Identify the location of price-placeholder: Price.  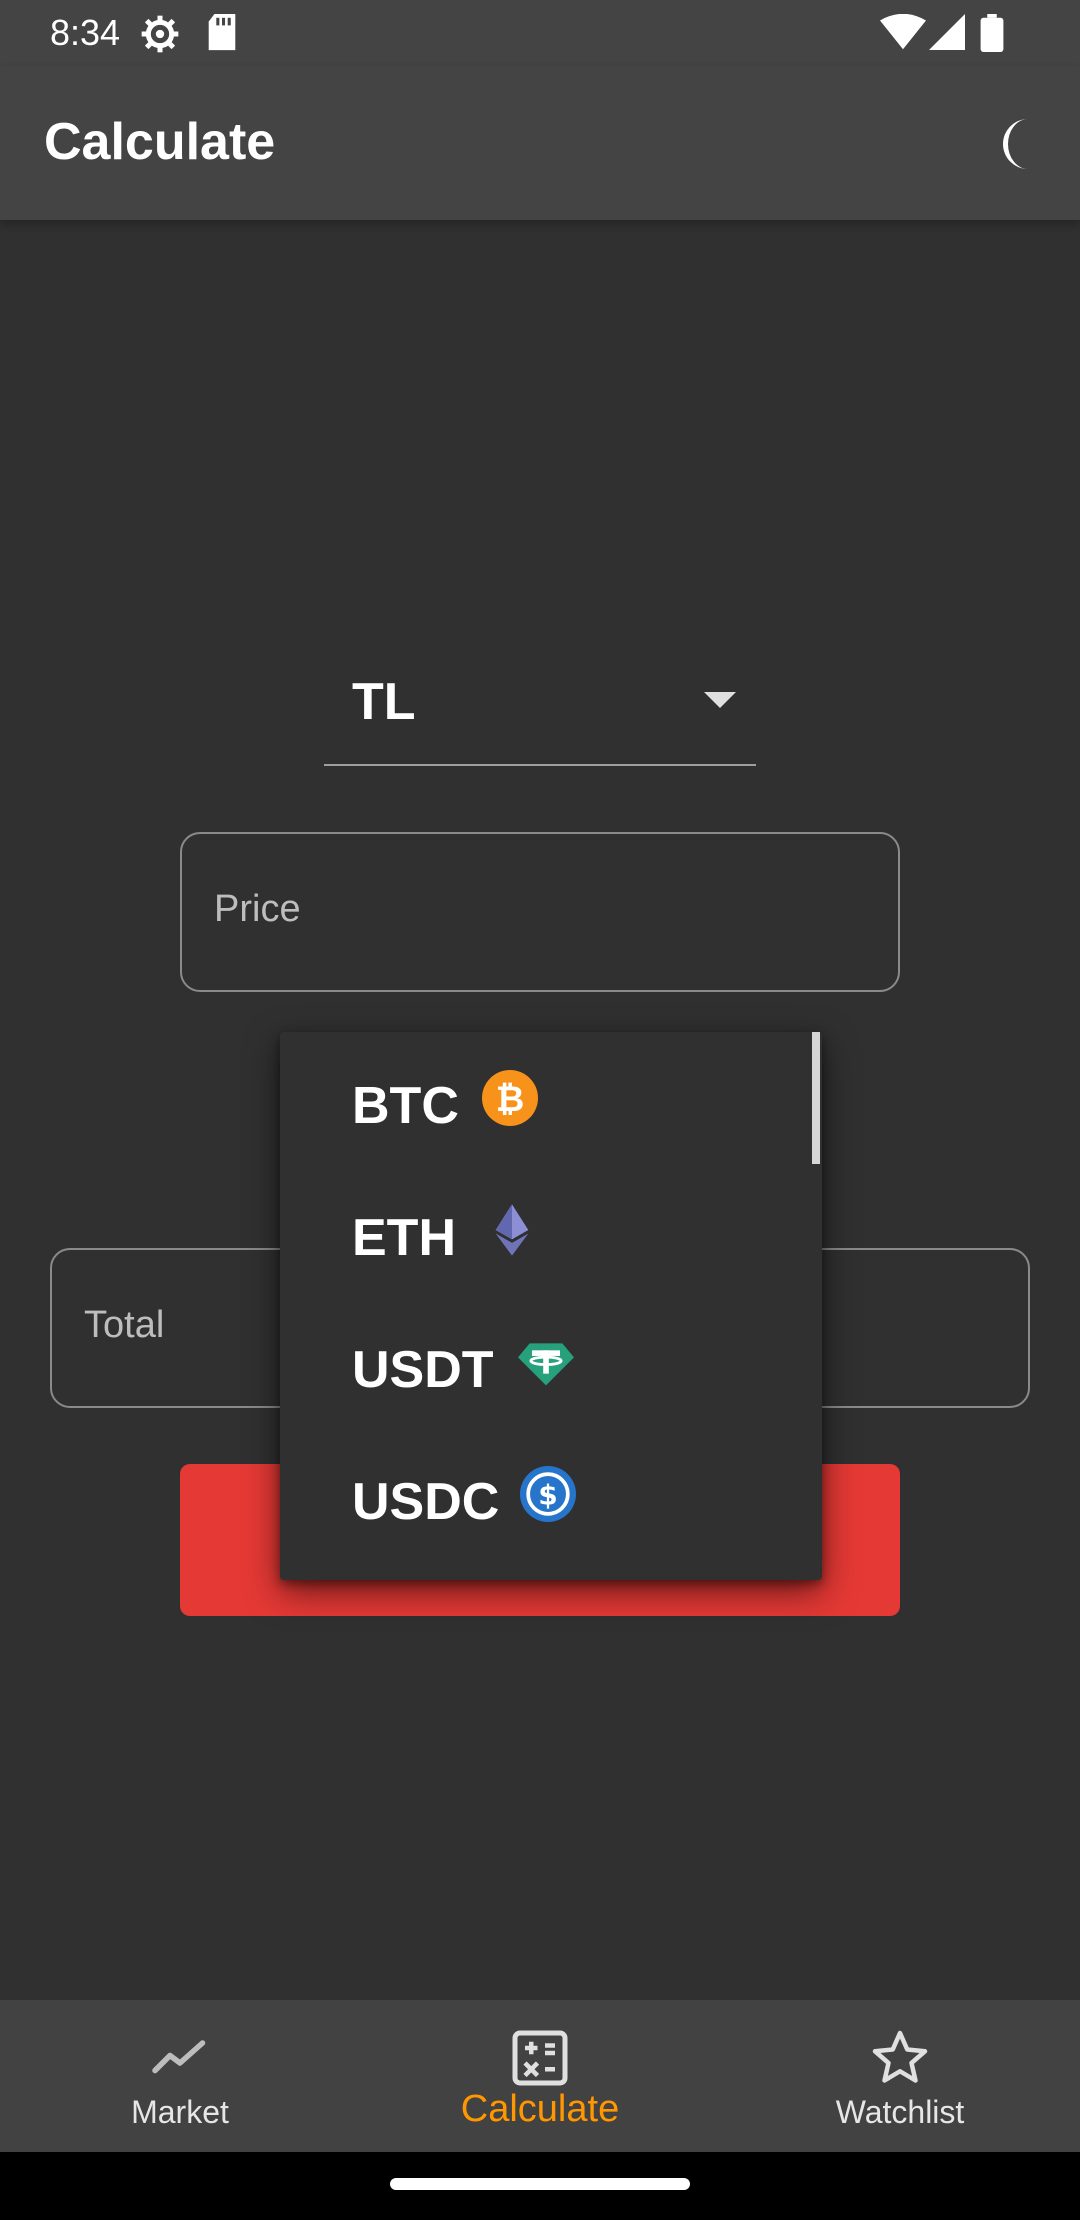
(257, 909).